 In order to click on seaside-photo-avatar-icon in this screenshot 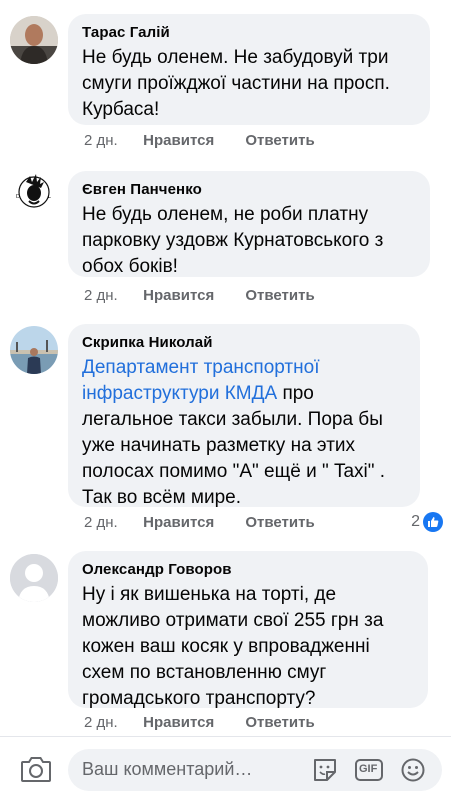, I will do `click(34, 350)`.